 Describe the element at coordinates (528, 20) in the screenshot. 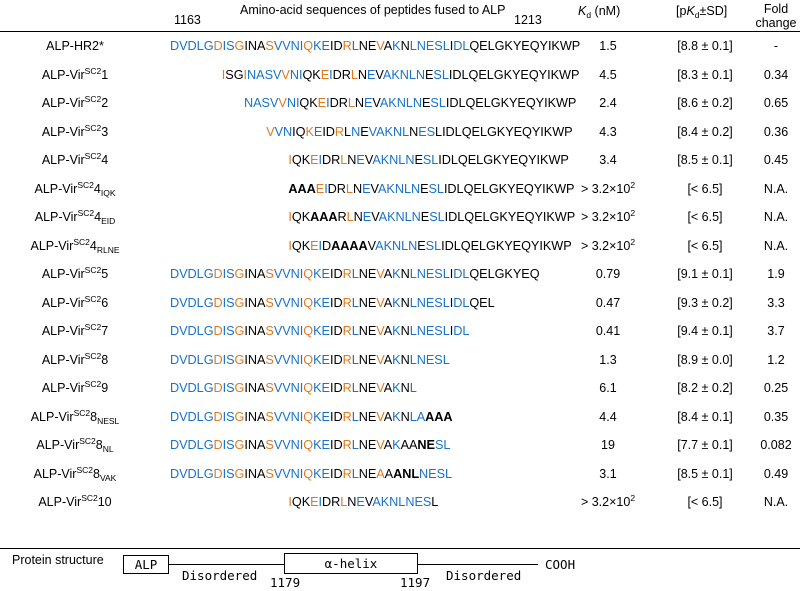

I see `residue-end-number: 1213` at that location.